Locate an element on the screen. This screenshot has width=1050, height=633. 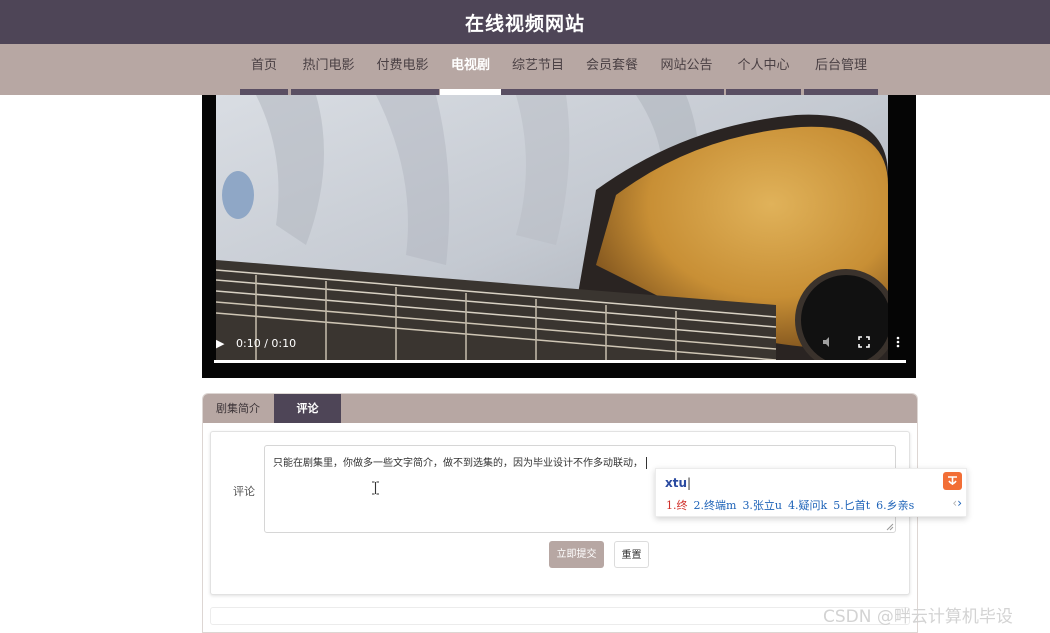
comment-text: 只能在剧集里，你做多一些文字简介，做不到选集的，因为毕业设计不作多动联动， is located at coordinates (460, 461).